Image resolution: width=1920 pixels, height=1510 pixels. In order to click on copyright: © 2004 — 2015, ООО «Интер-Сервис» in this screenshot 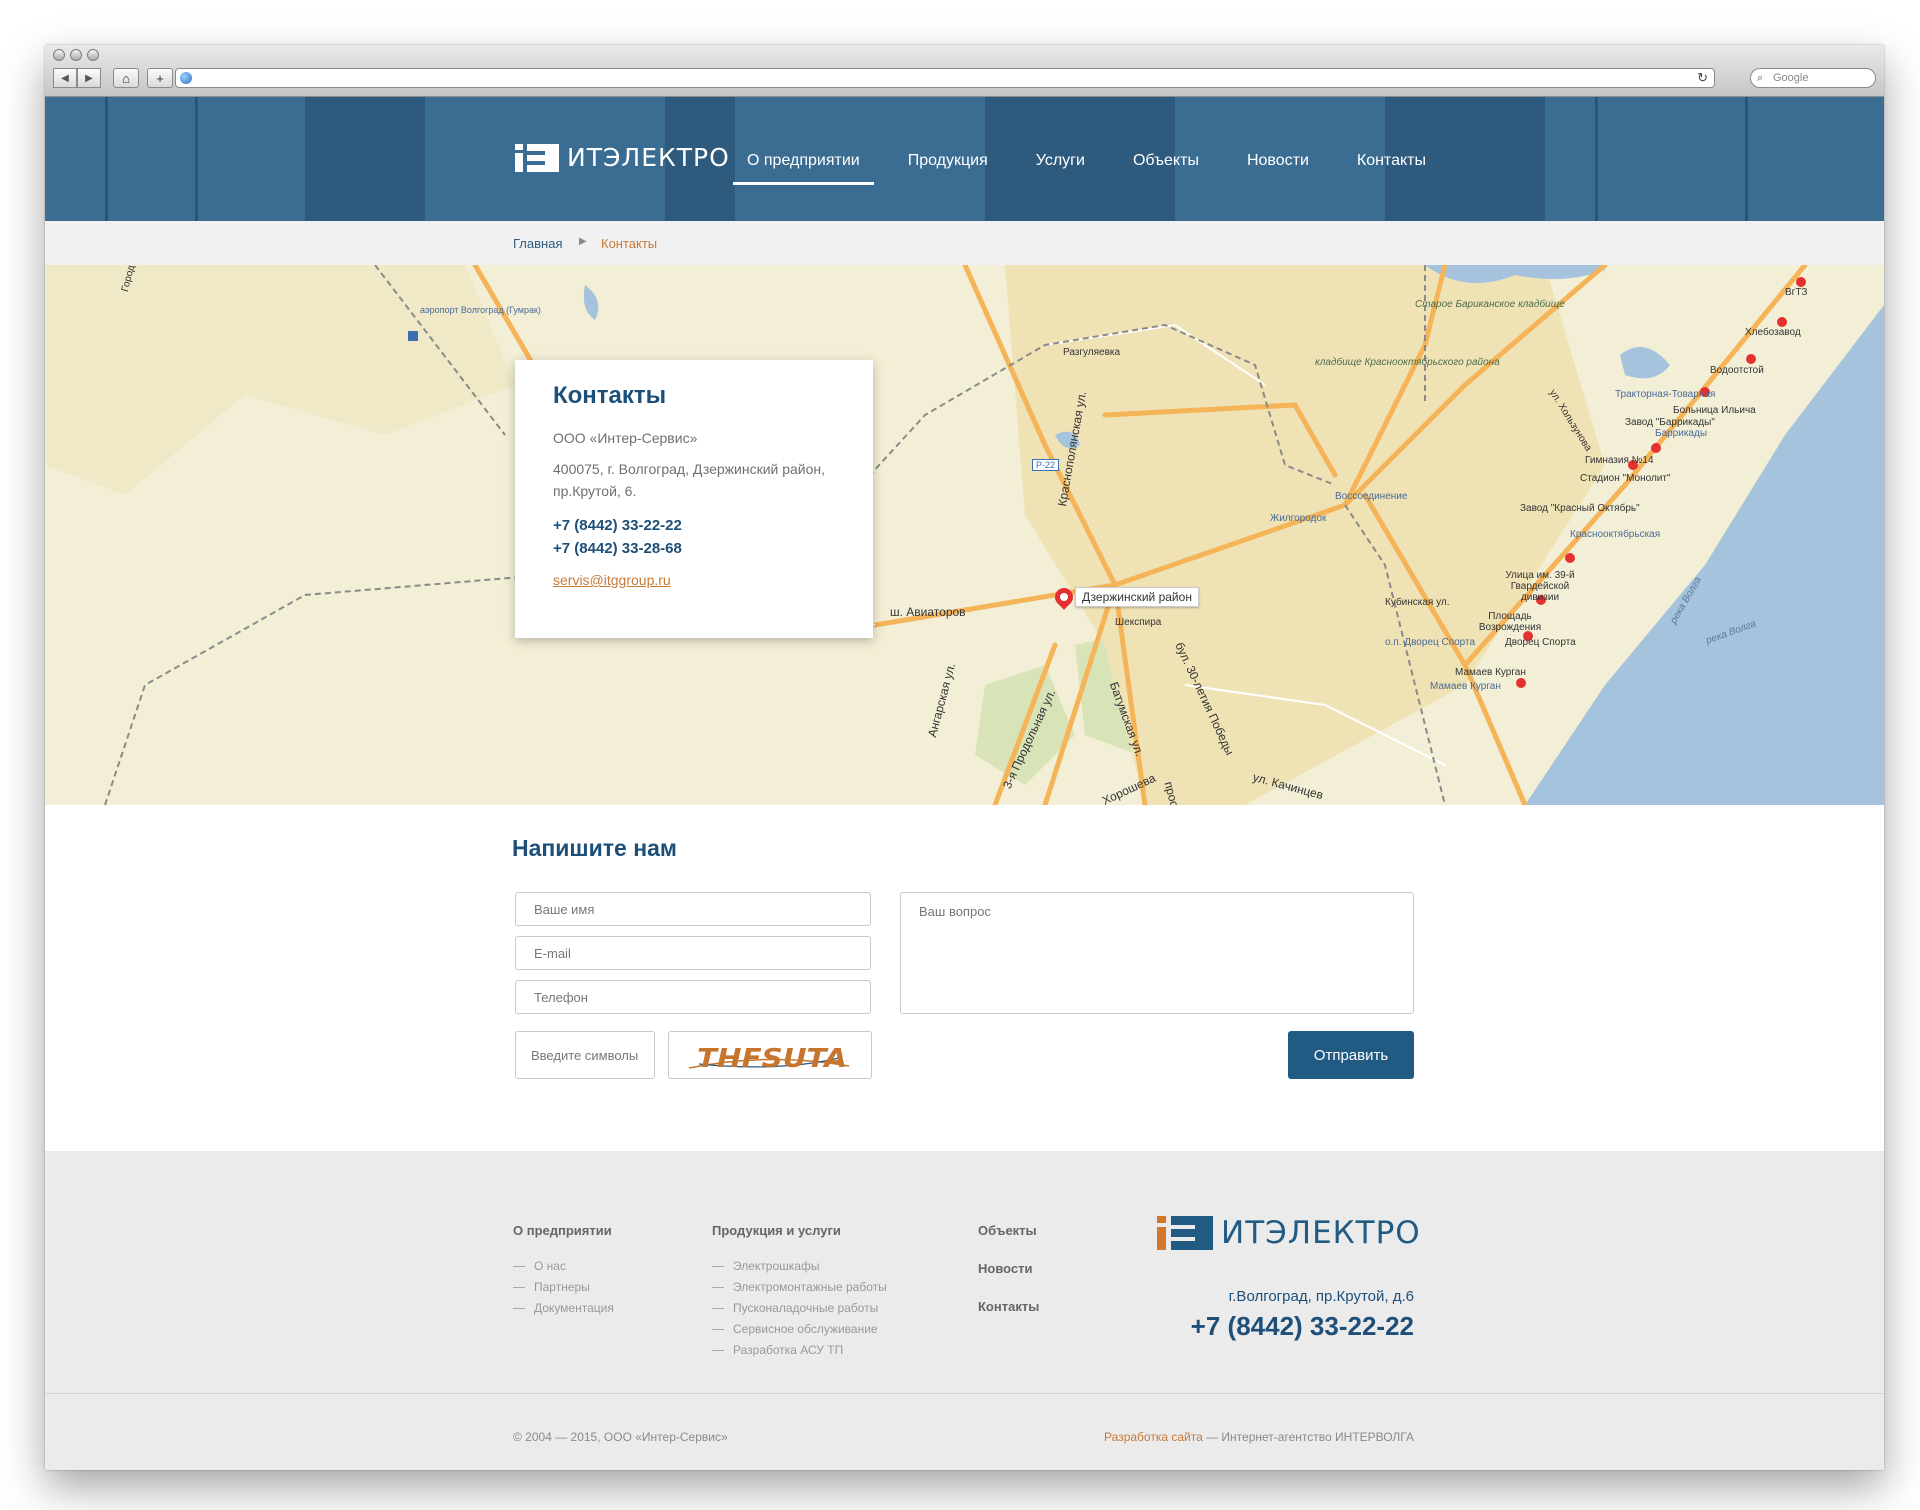, I will do `click(620, 1437)`.